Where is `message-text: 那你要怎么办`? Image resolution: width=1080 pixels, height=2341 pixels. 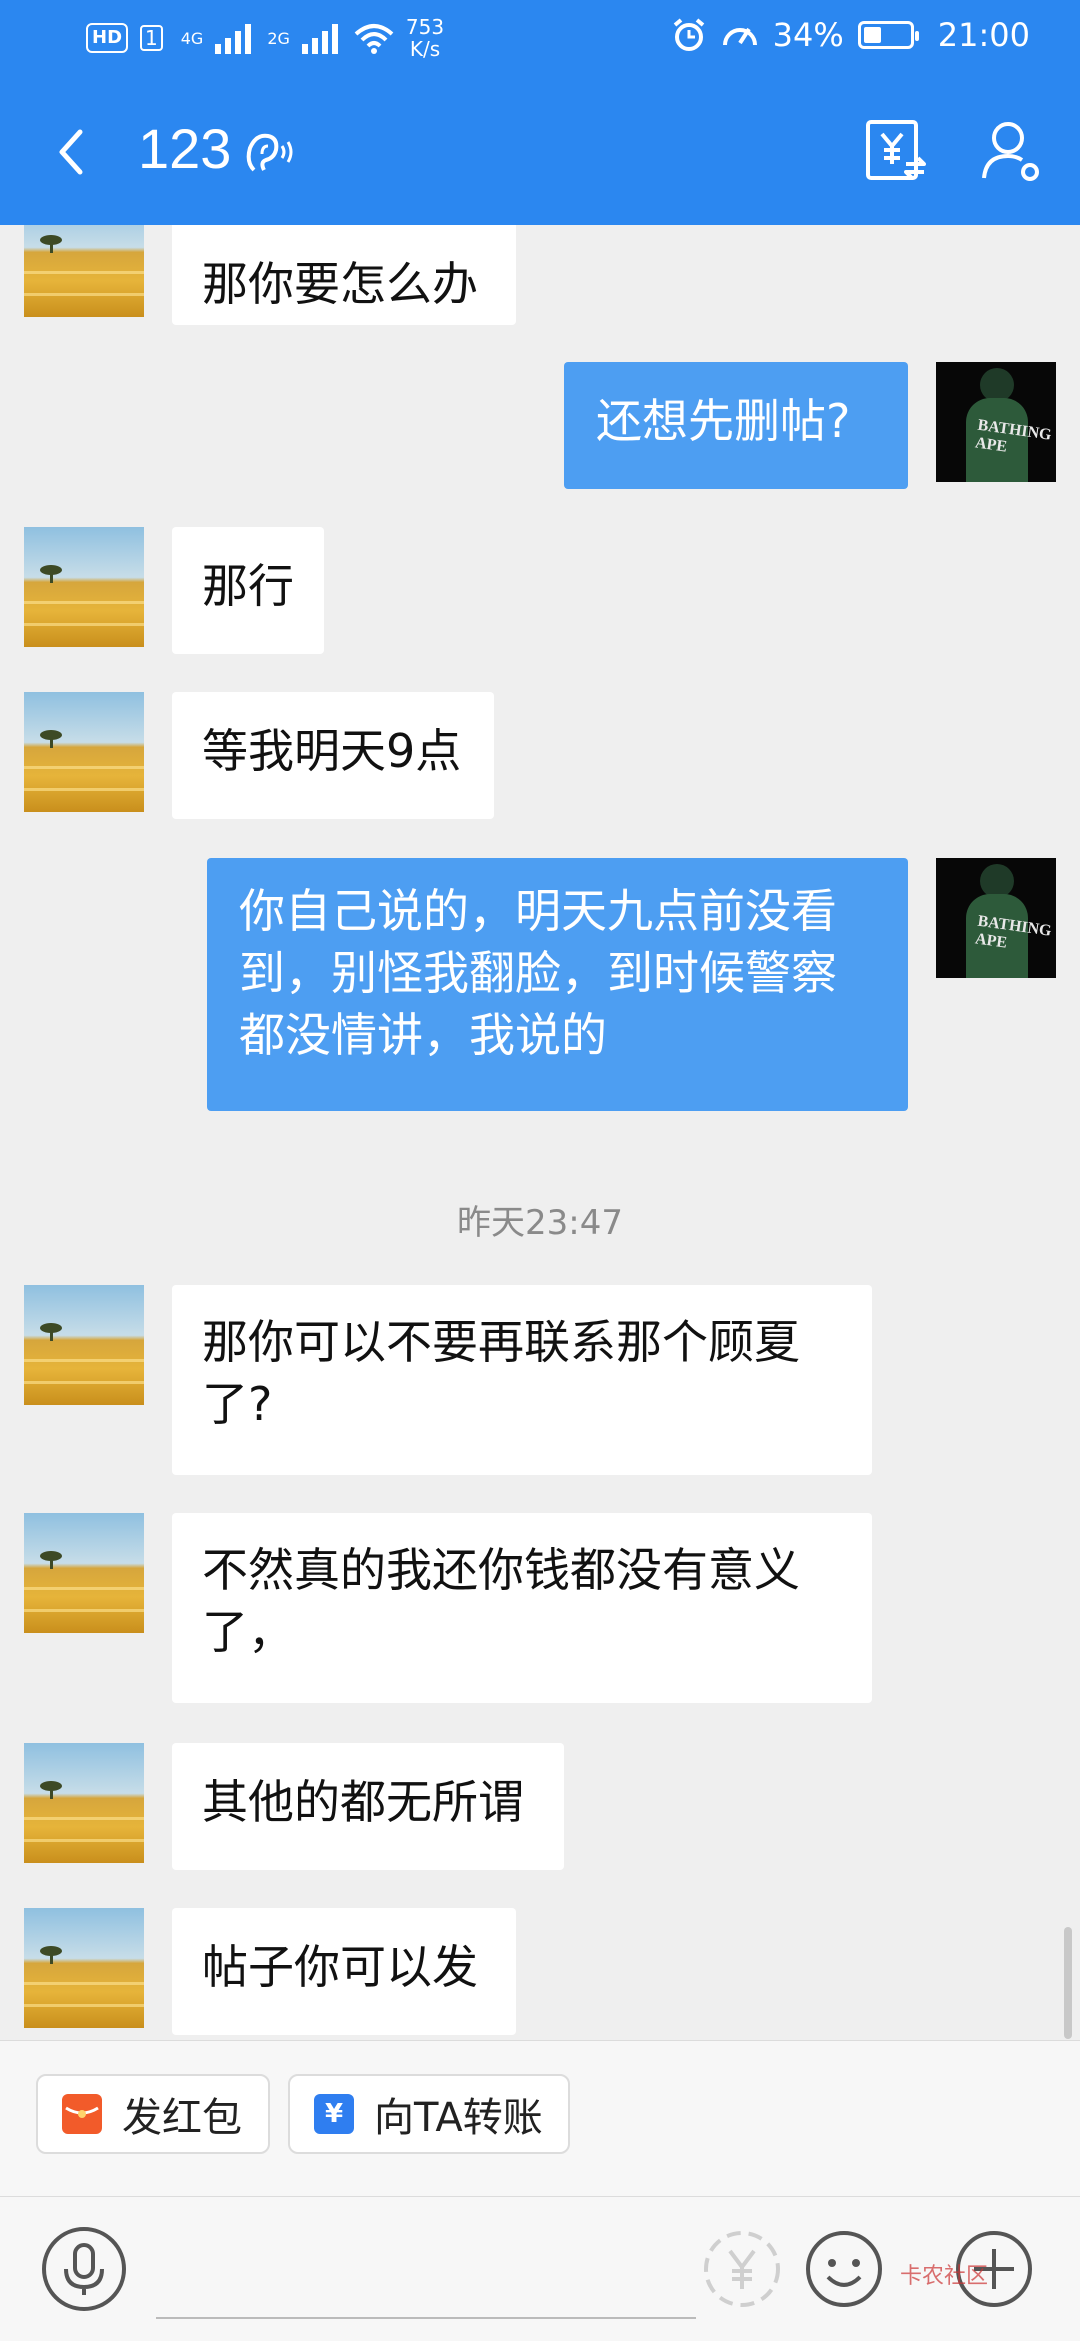 message-text: 那你要怎么办 is located at coordinates (340, 284).